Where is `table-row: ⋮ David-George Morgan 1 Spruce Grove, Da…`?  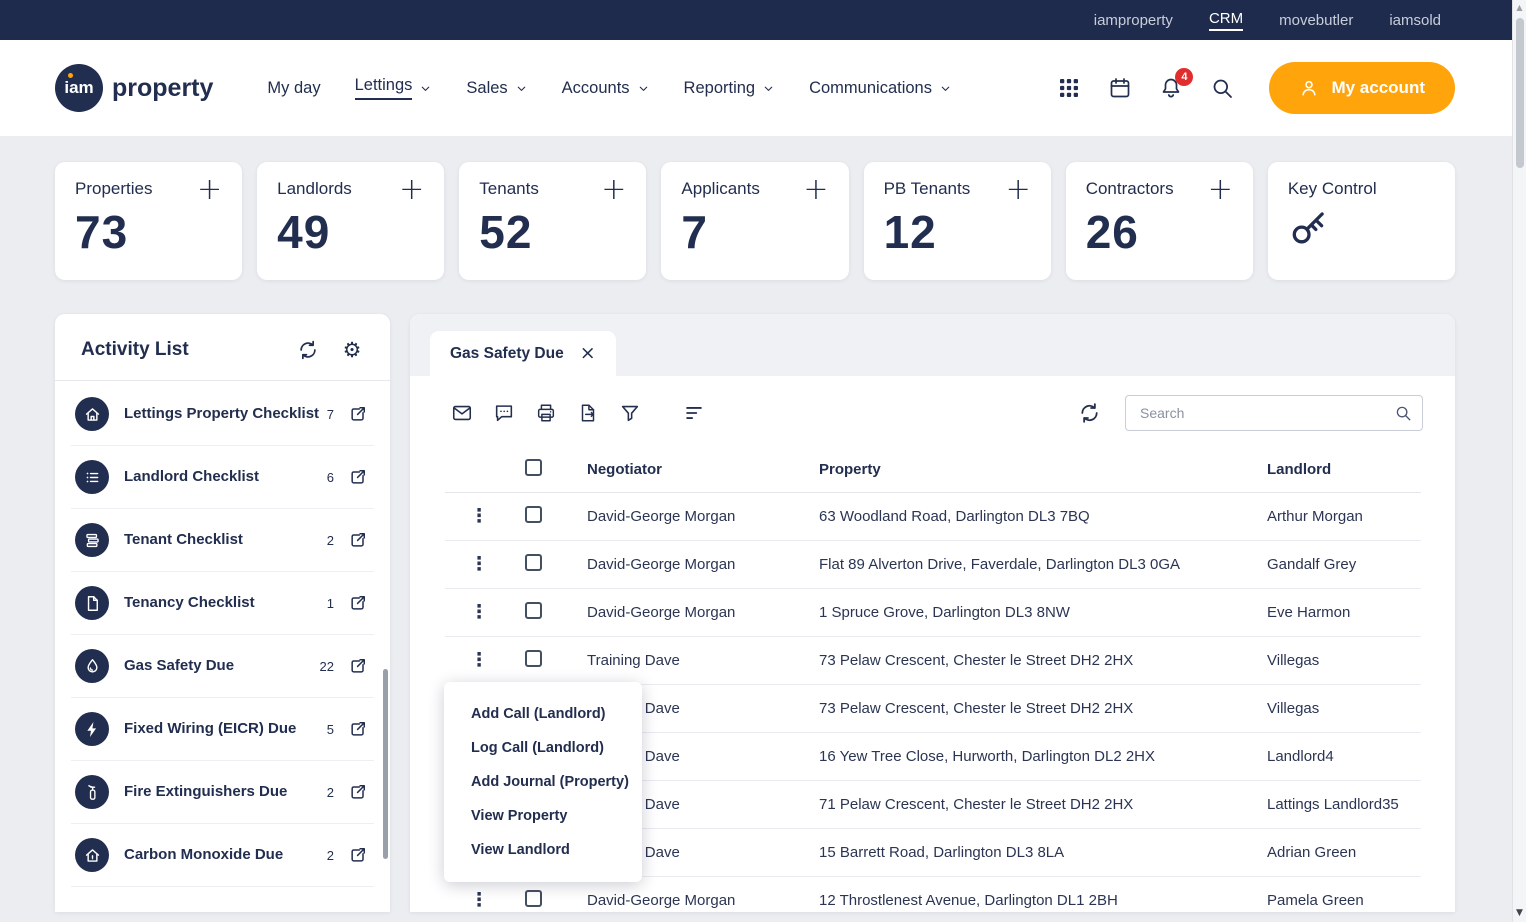 table-row: ⋮ David-George Morgan 1 Spruce Grove, Da… is located at coordinates (933, 613).